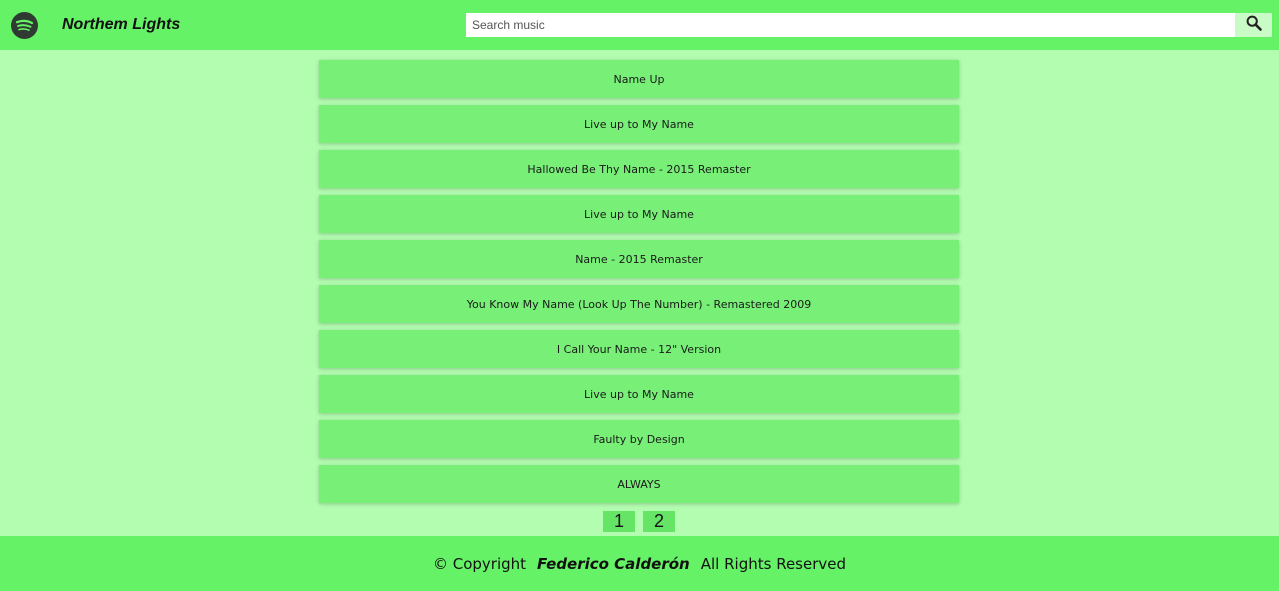  What do you see at coordinates (613, 563) in the screenshot?
I see `author-name: Federico Calderón` at bounding box center [613, 563].